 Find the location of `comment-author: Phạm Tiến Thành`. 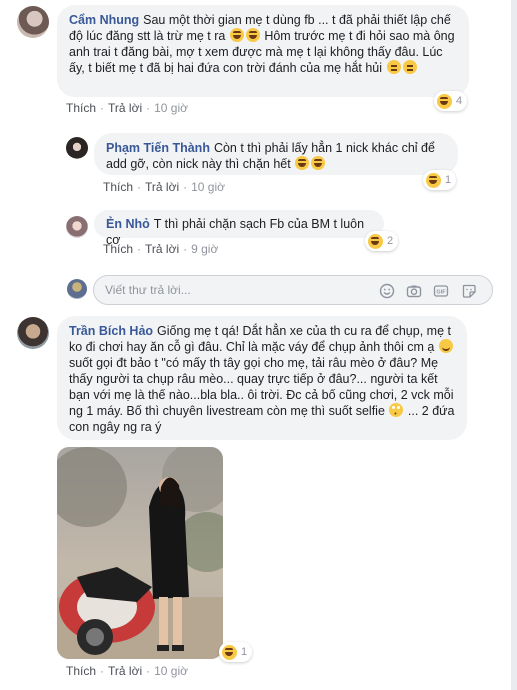

comment-author: Phạm Tiến Thành is located at coordinates (158, 148).